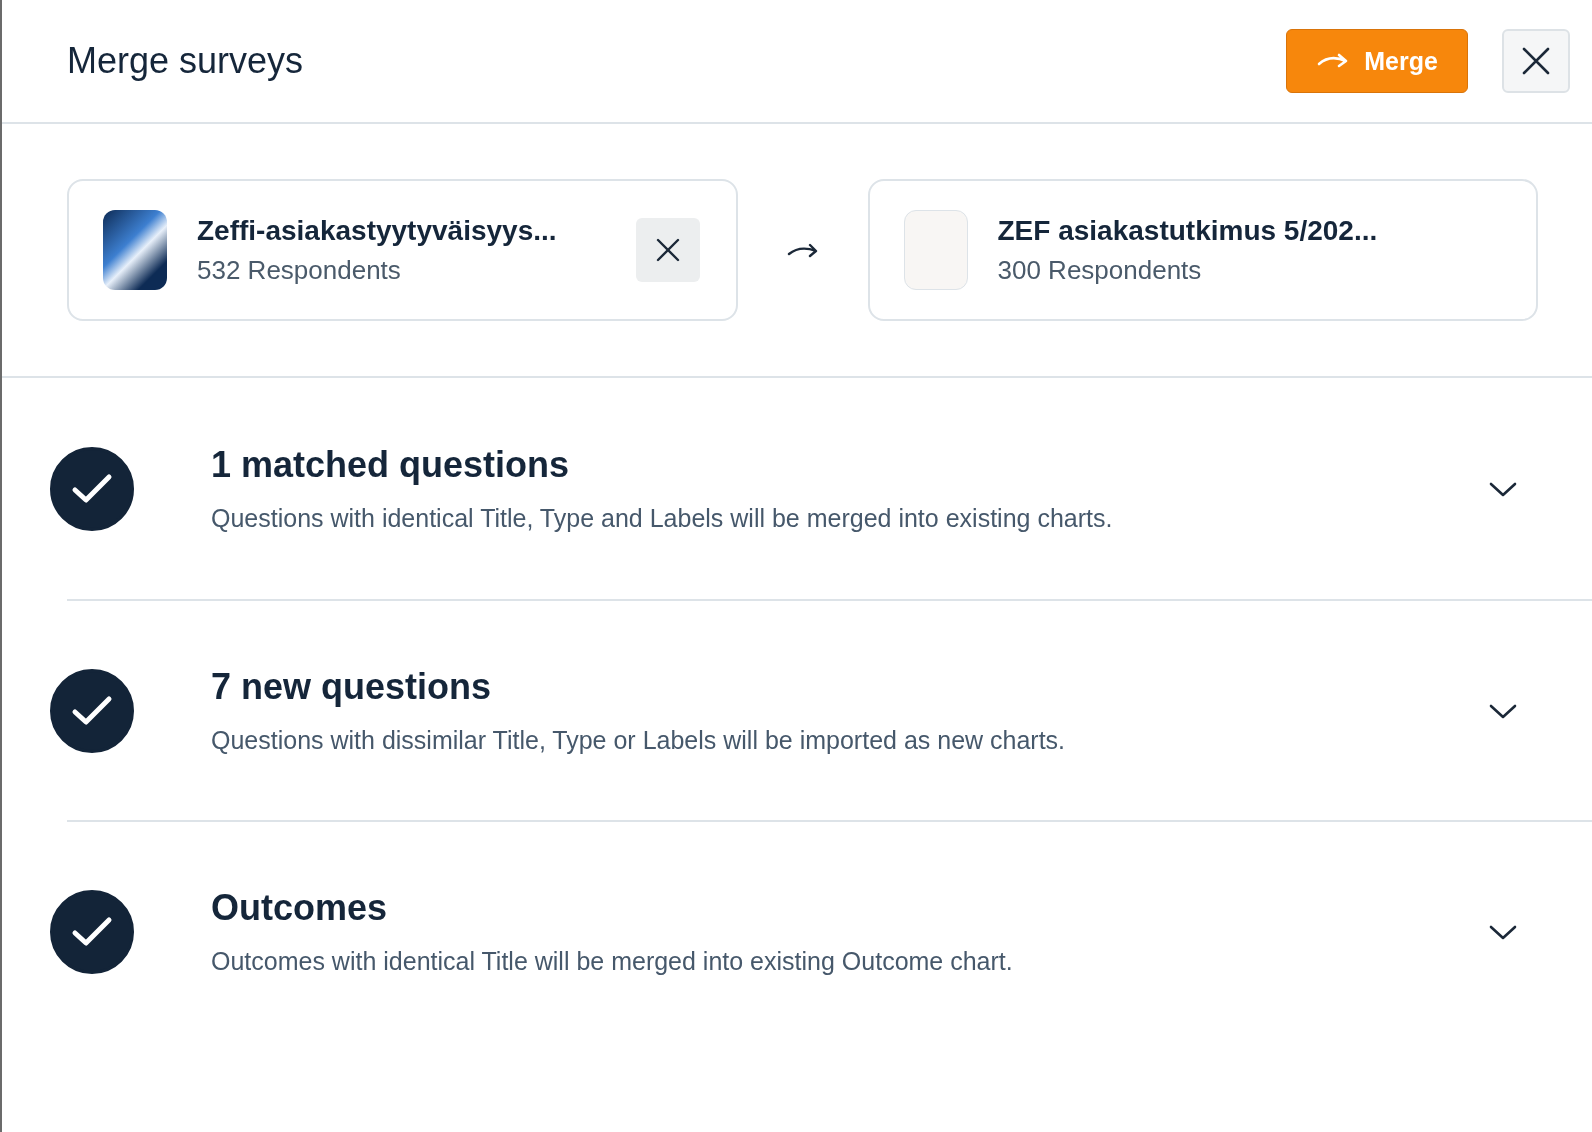 The image size is (1592, 1132). Describe the element at coordinates (1377, 61) in the screenshot. I see `merge-button: Merge` at that location.